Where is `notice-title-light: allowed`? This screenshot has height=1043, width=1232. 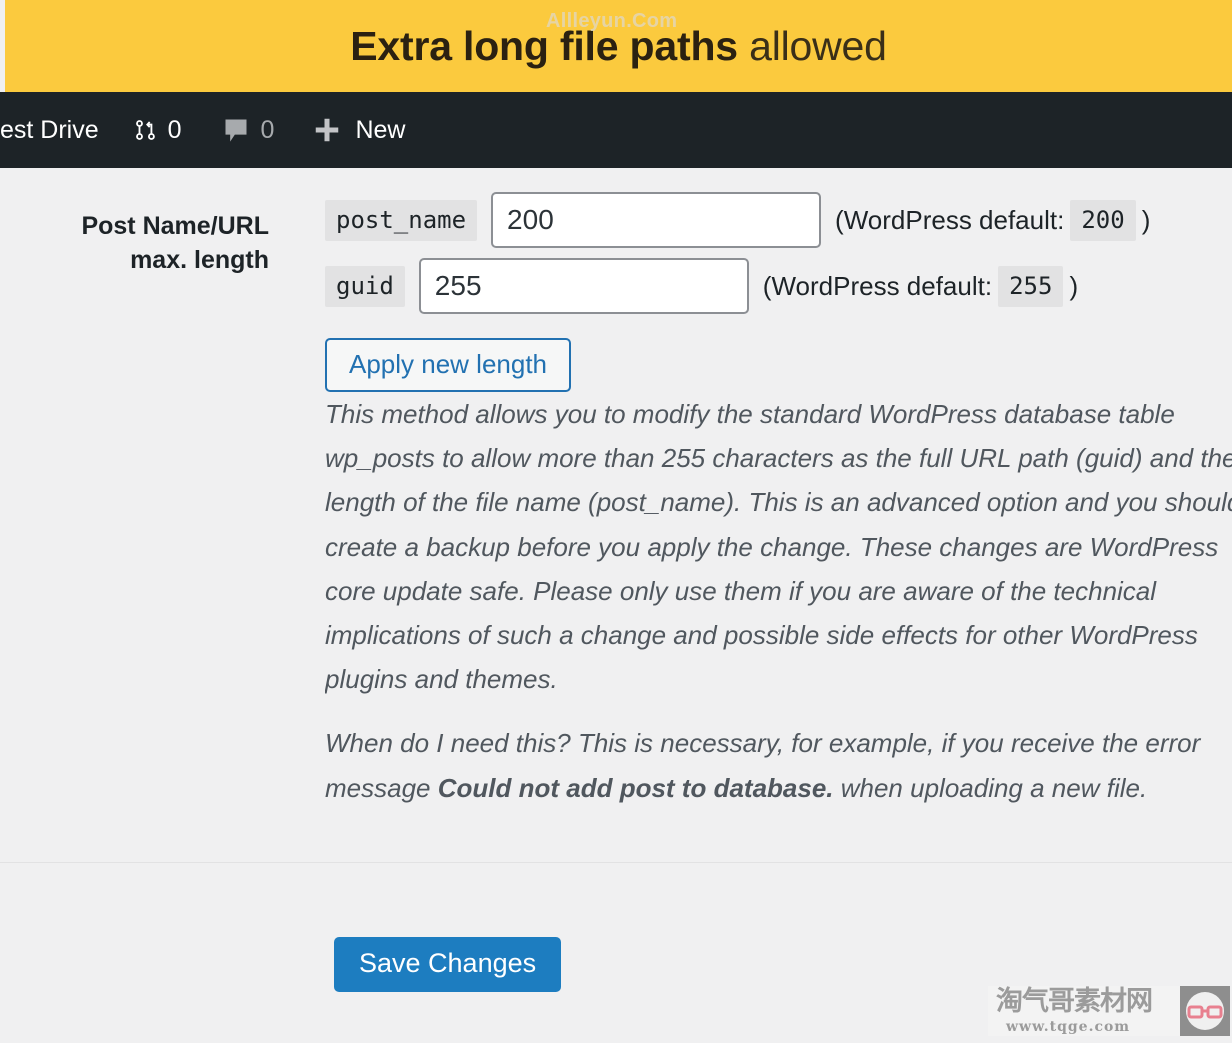
notice-title-light: allowed is located at coordinates (812, 45).